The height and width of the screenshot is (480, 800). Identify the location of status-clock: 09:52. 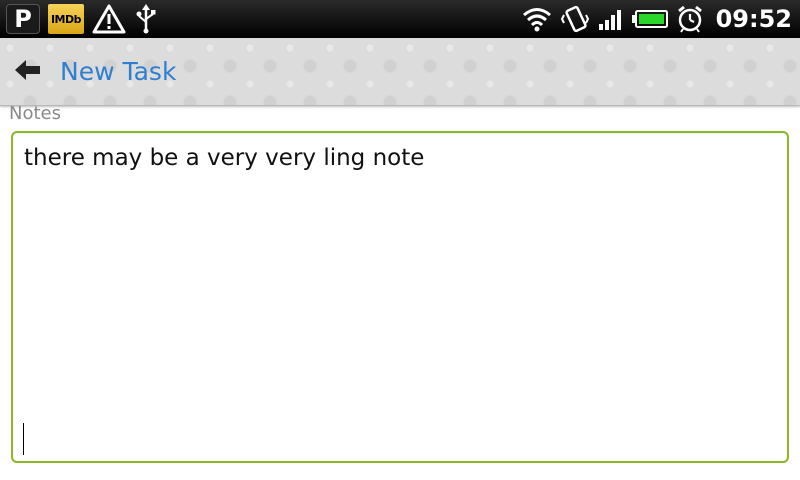
(753, 19).